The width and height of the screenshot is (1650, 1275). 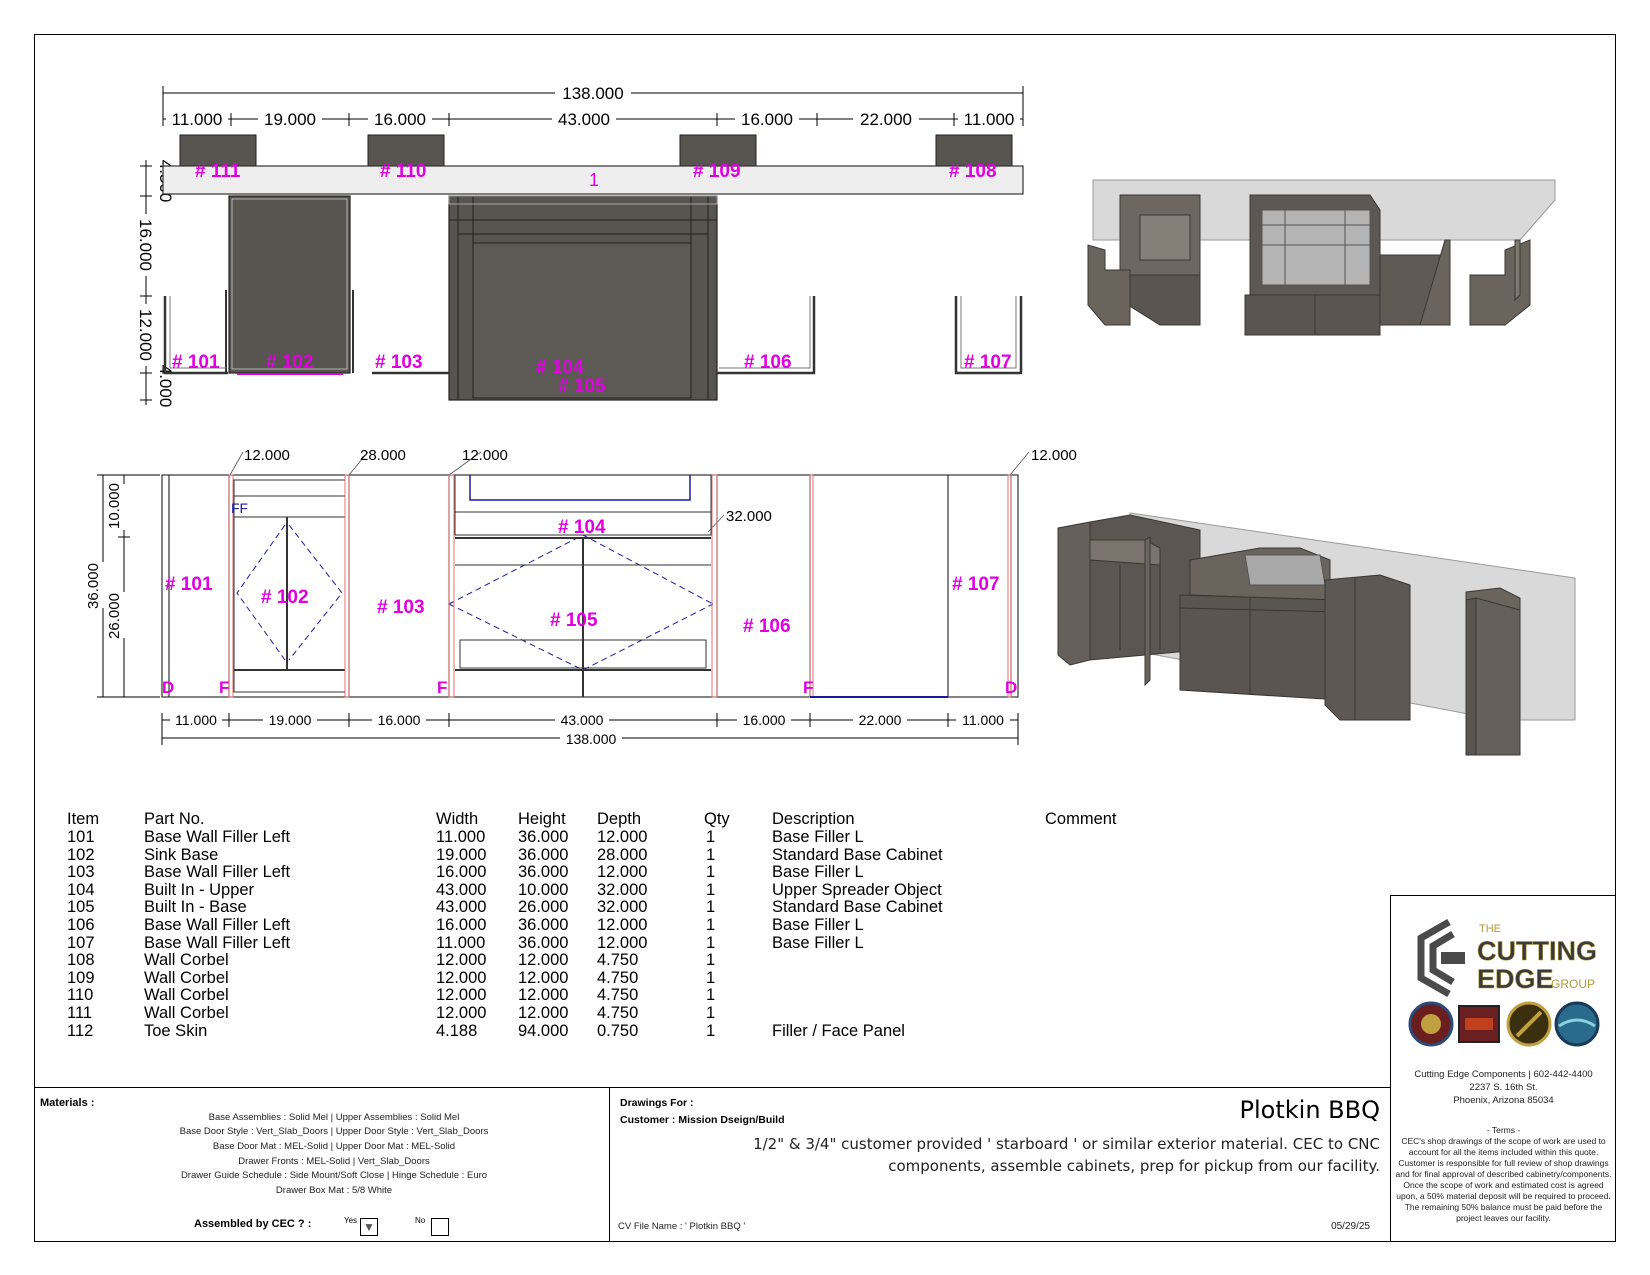 What do you see at coordinates (591, 739) in the screenshot?
I see `elev-overall-dim: 138.000` at bounding box center [591, 739].